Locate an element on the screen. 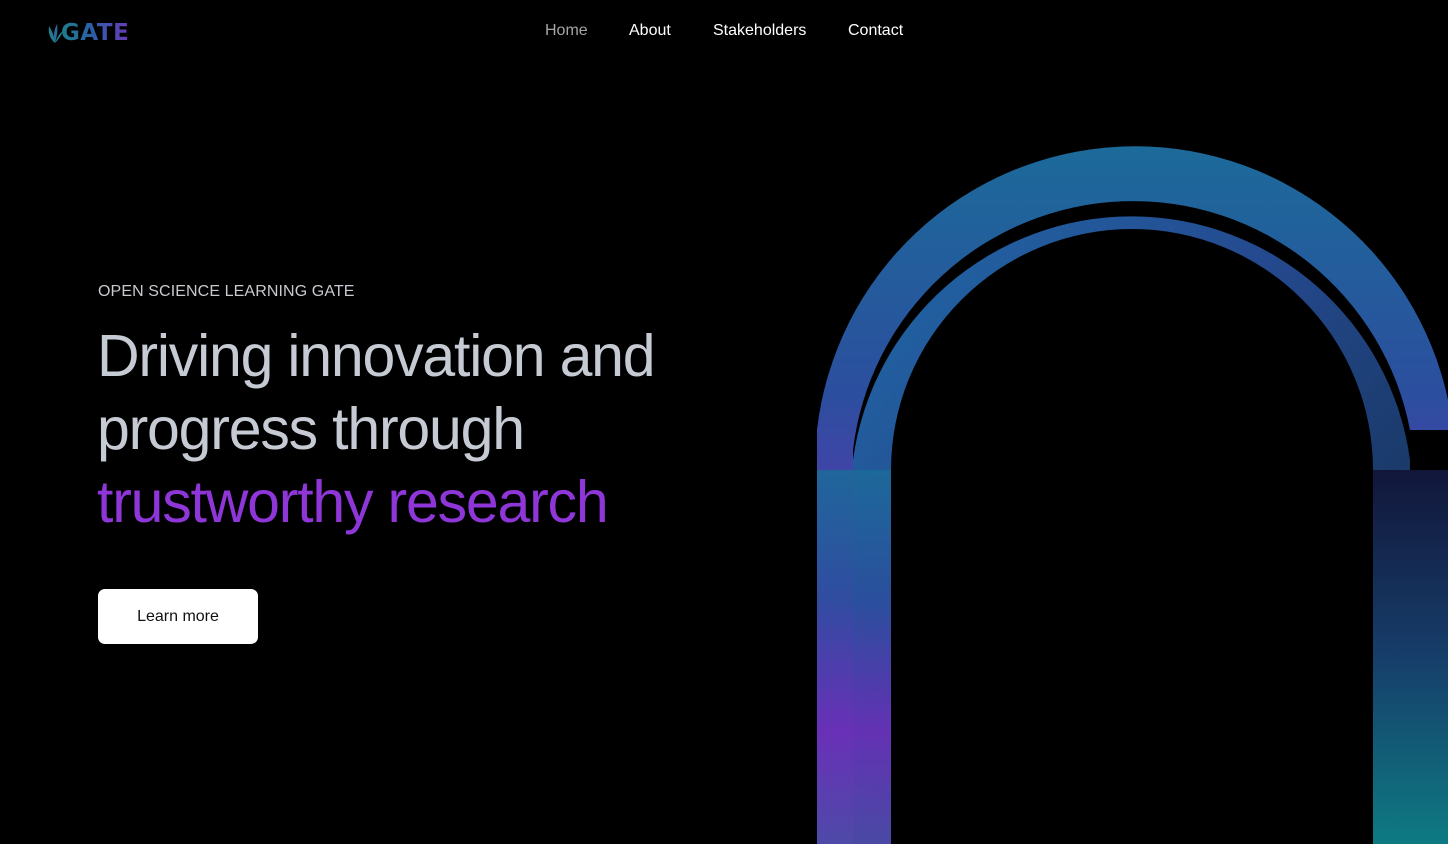  nav-item-stakeholders: Stakeholders is located at coordinates (759, 31).